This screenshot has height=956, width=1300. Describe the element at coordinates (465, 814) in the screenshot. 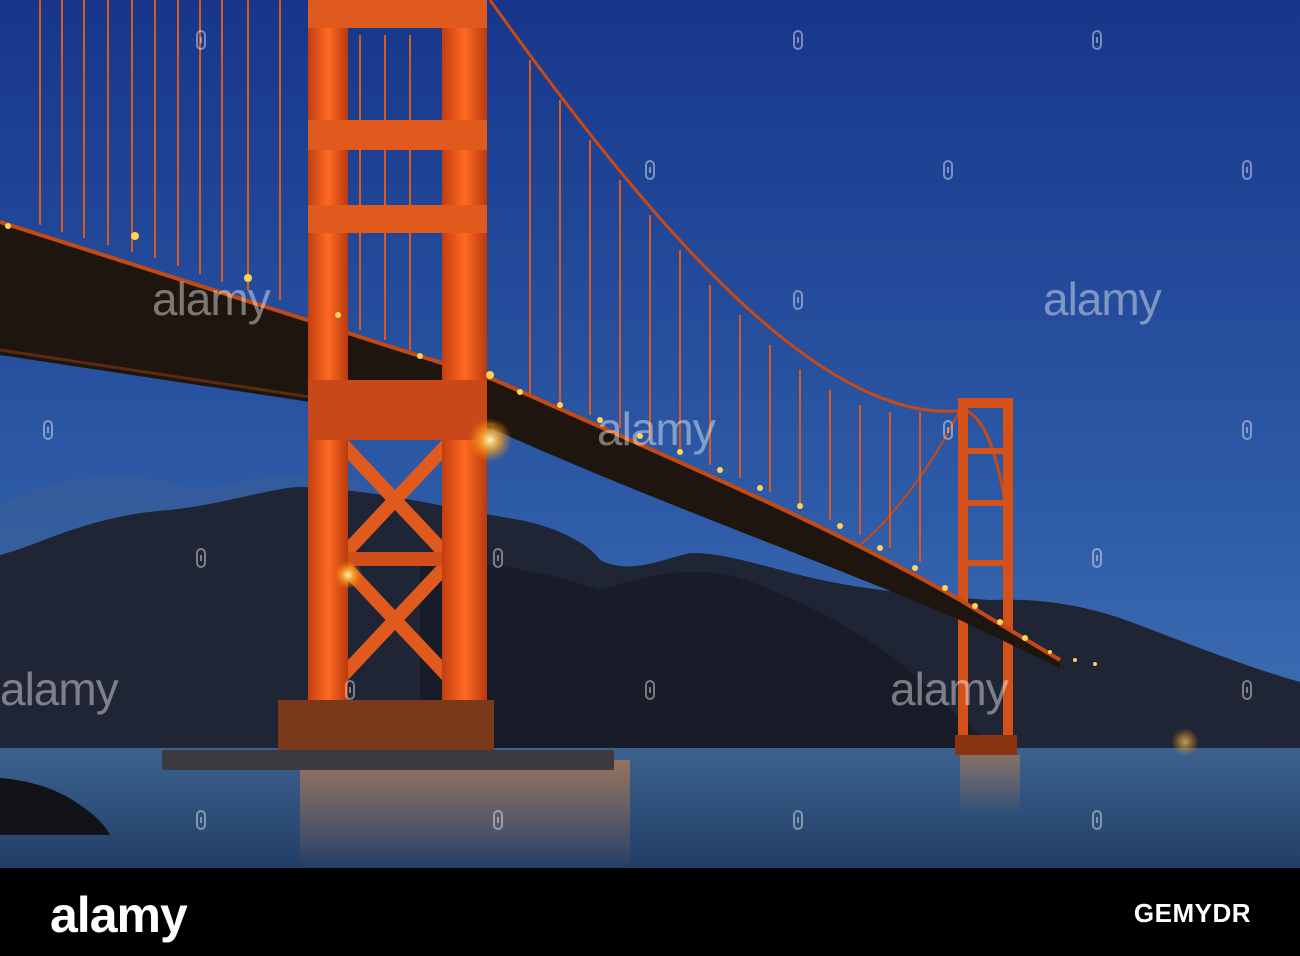

I see `light-reflection` at that location.